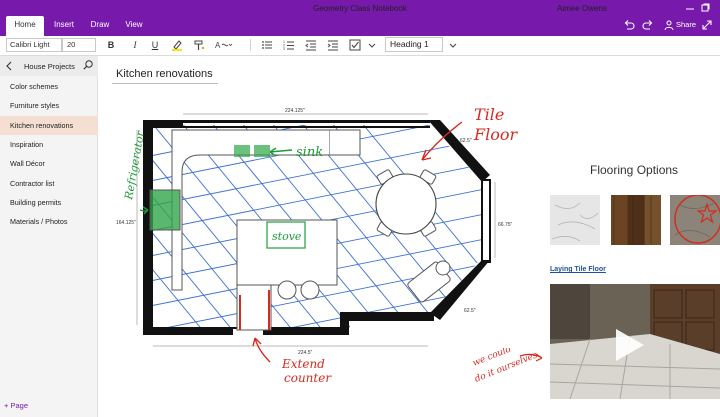 The image size is (720, 417). I want to click on ink-floor-label: Floor, so click(495, 134).